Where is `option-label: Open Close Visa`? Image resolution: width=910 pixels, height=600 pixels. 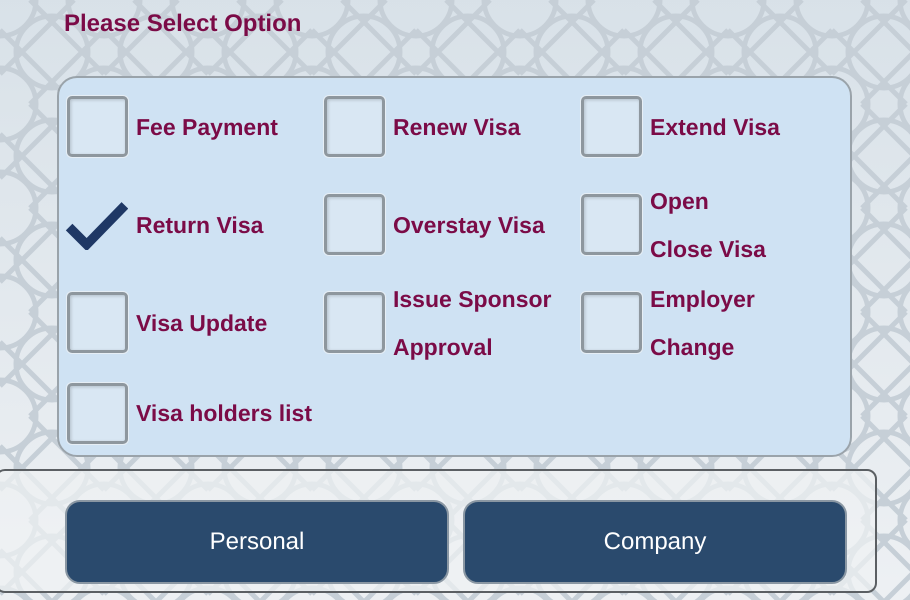 option-label: Open Close Visa is located at coordinates (708, 224).